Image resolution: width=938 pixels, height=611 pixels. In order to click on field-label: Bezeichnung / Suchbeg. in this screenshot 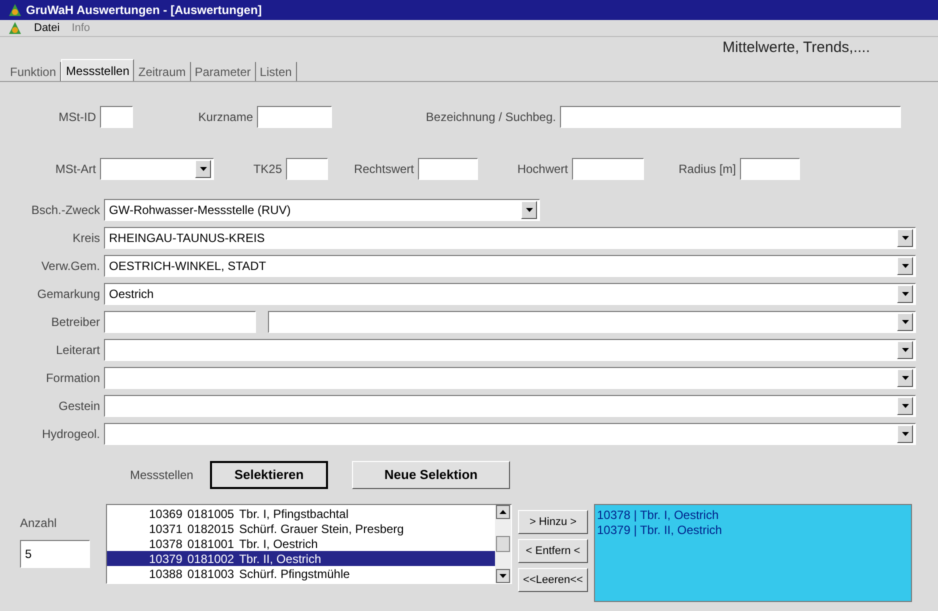, I will do `click(490, 117)`.